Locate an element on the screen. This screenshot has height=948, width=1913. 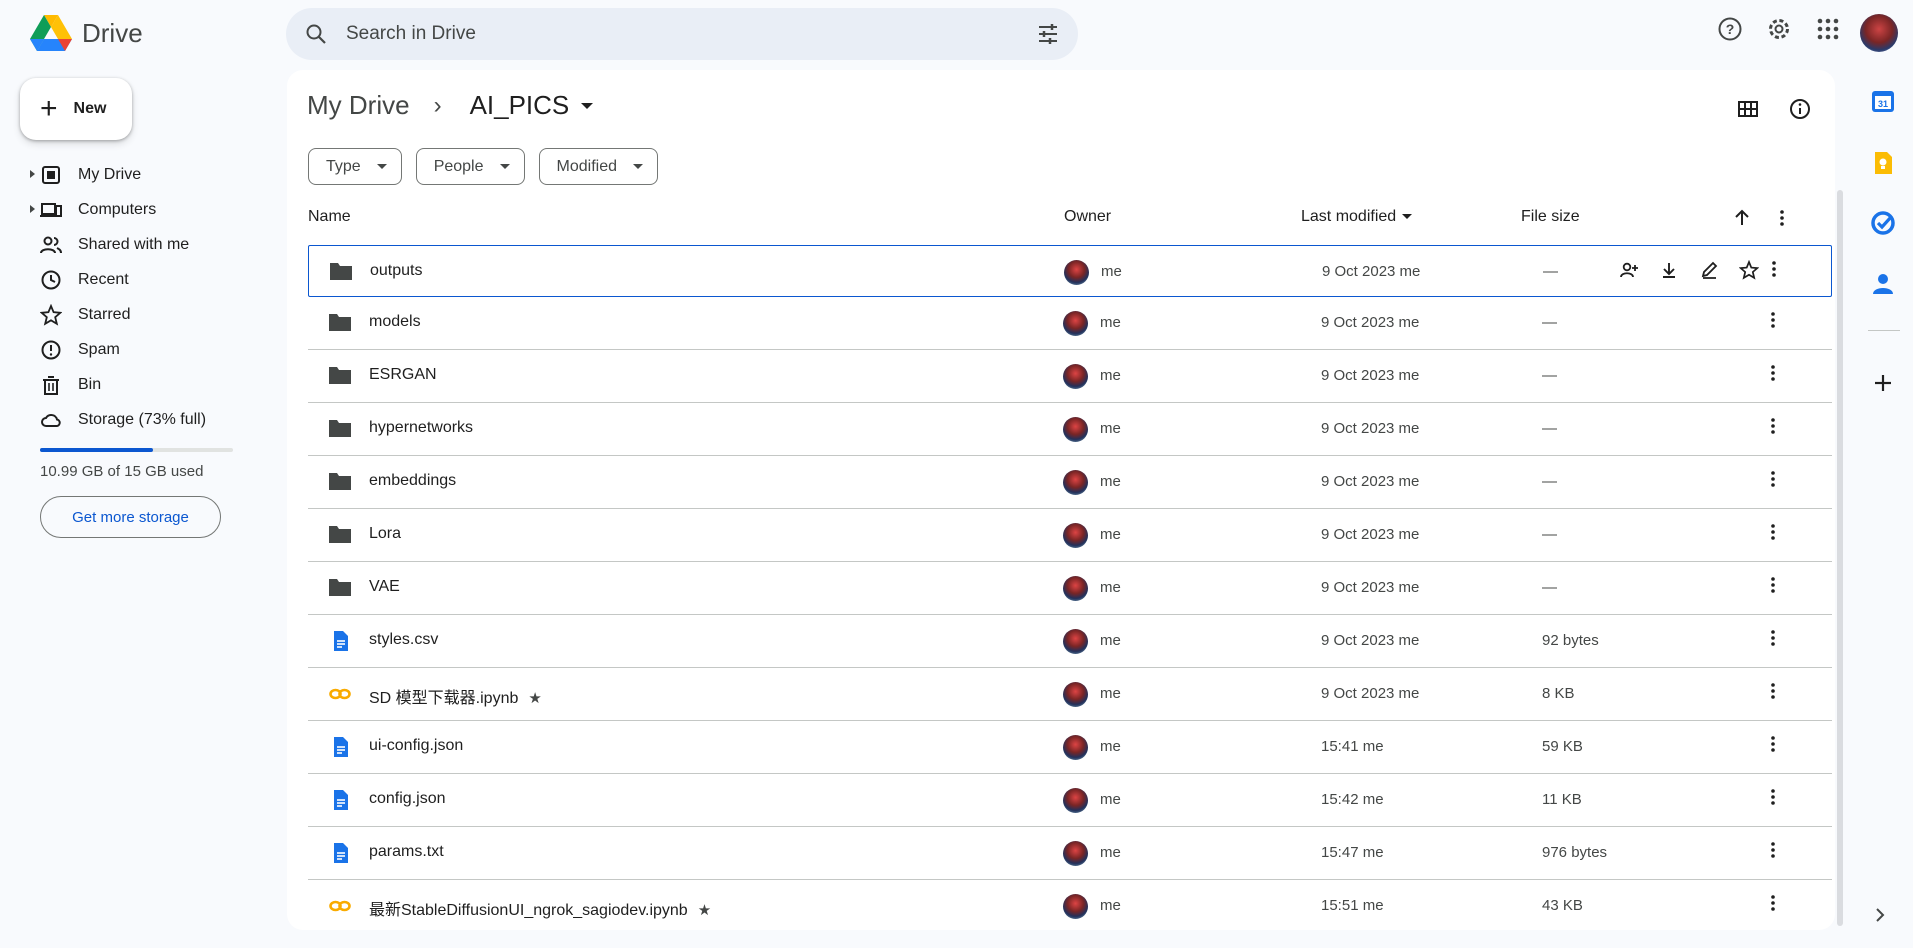
table-row: styles.csv me 9 Oct 2023 me 92 bytes is located at coordinates (1070, 641).